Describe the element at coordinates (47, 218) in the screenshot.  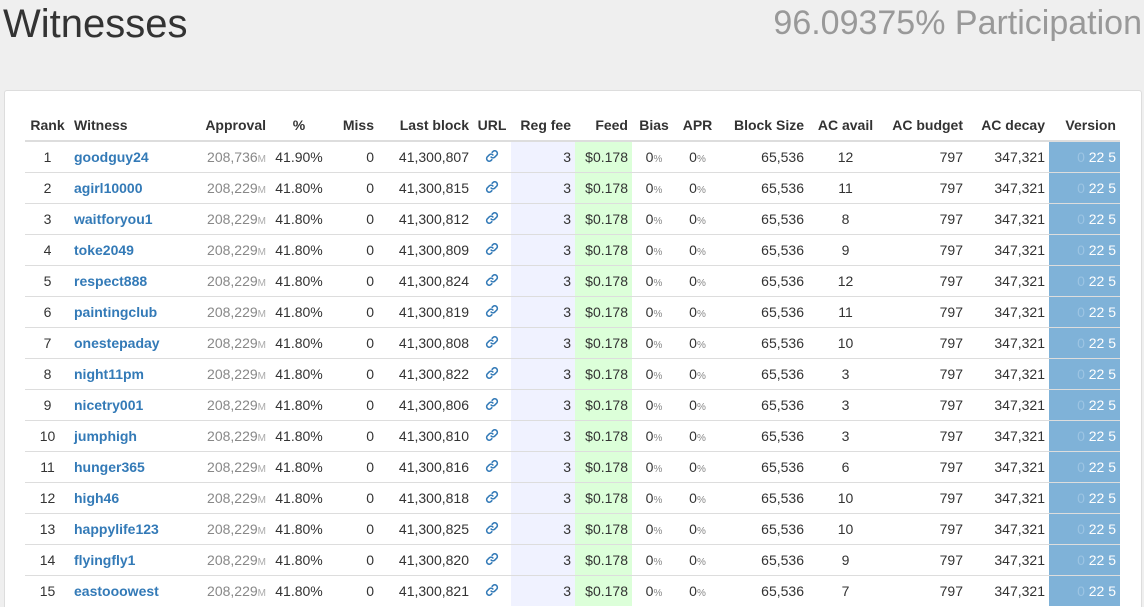
I see `rank-cell: 3` at that location.